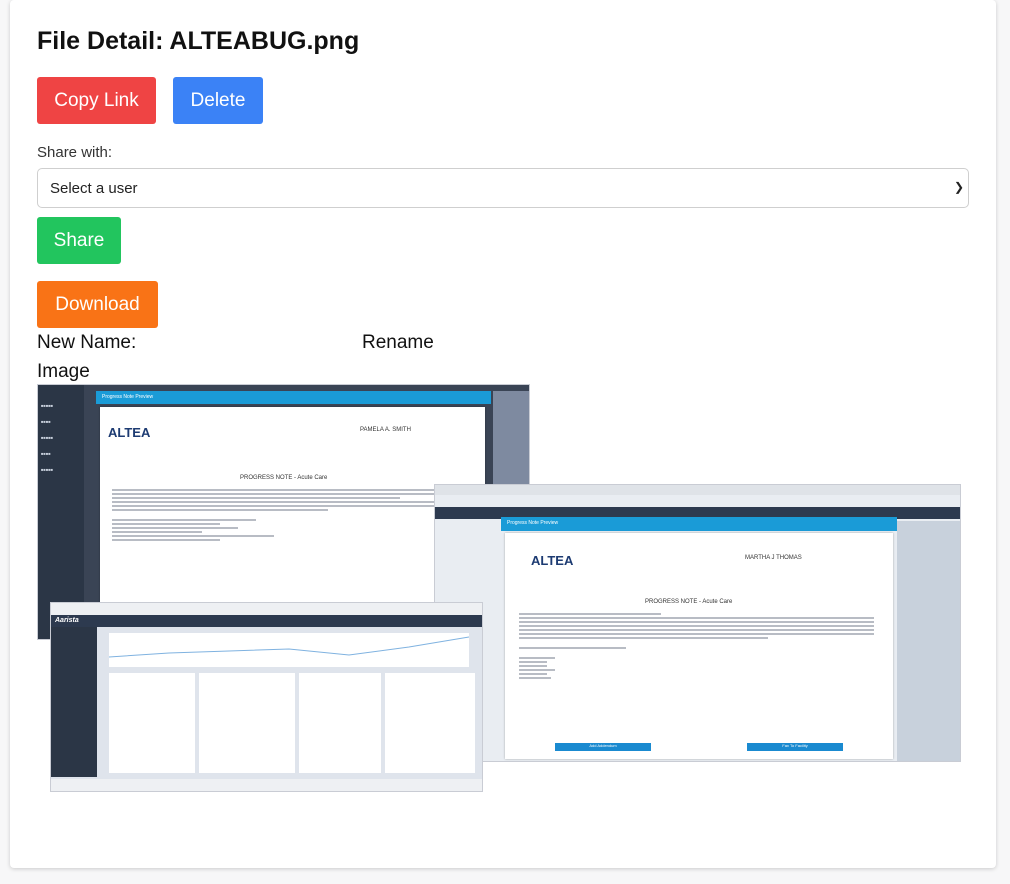  What do you see at coordinates (603, 747) in the screenshot?
I see `preview-add-addendum-button: Add Addendum` at bounding box center [603, 747].